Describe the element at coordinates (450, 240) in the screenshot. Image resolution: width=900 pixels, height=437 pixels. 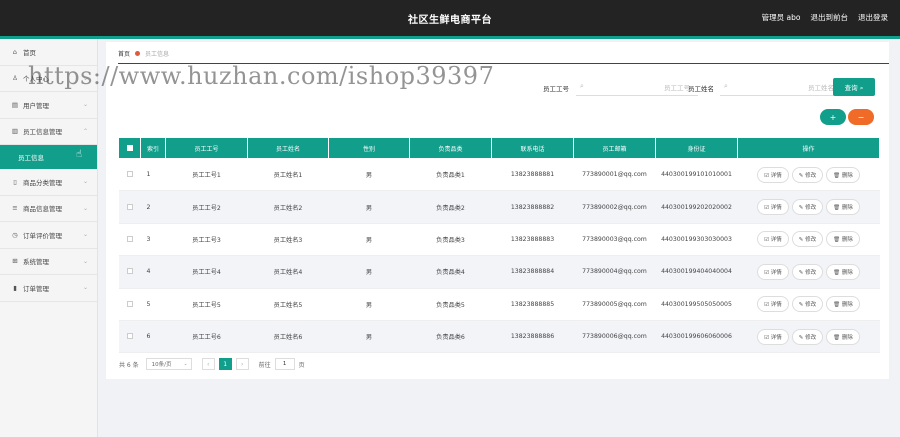
I see `cell-category: 负责品类3` at that location.